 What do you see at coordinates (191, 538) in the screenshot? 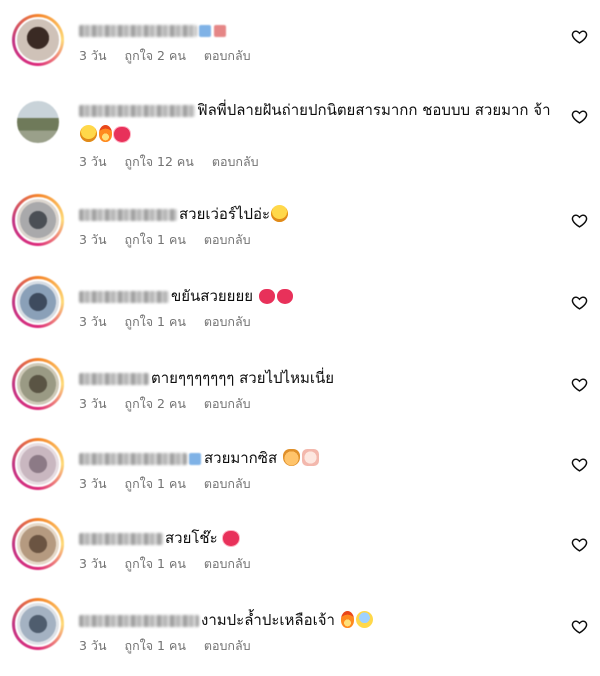
I see `comment-text: สวยโช๊ะ` at bounding box center [191, 538].